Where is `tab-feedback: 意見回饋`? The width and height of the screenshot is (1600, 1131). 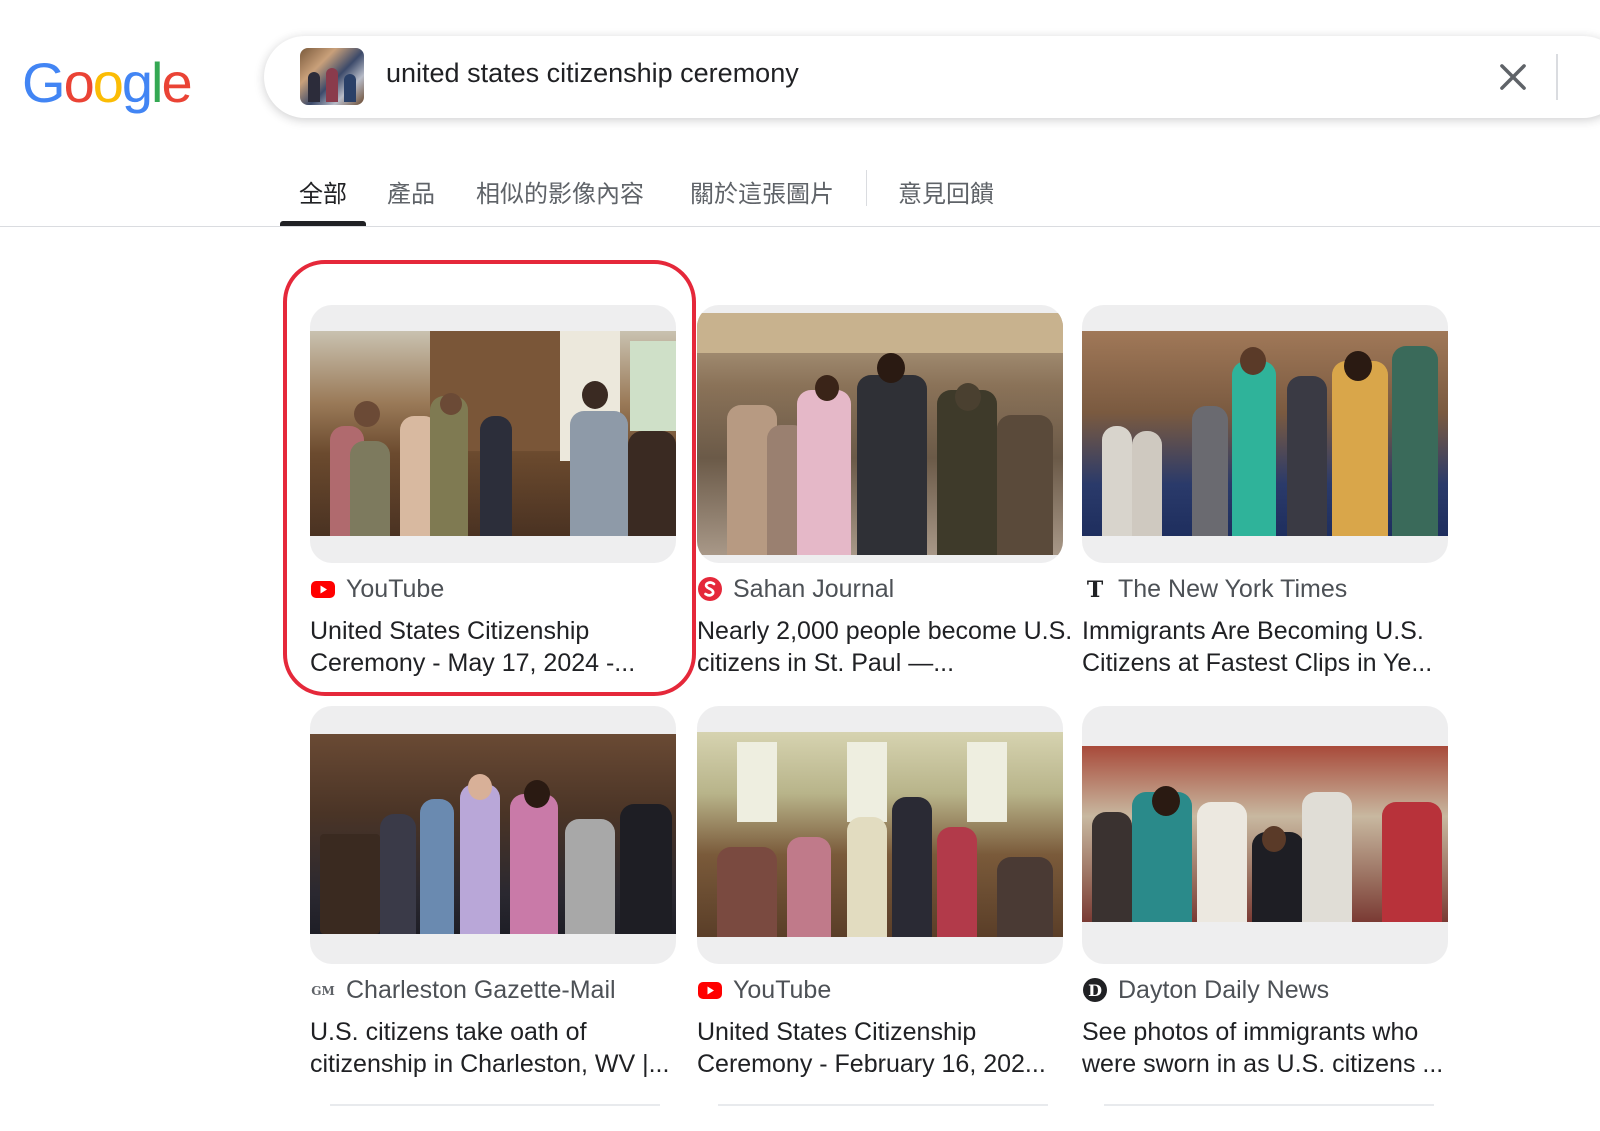
tab-feedback: 意見回饋 is located at coordinates (946, 191).